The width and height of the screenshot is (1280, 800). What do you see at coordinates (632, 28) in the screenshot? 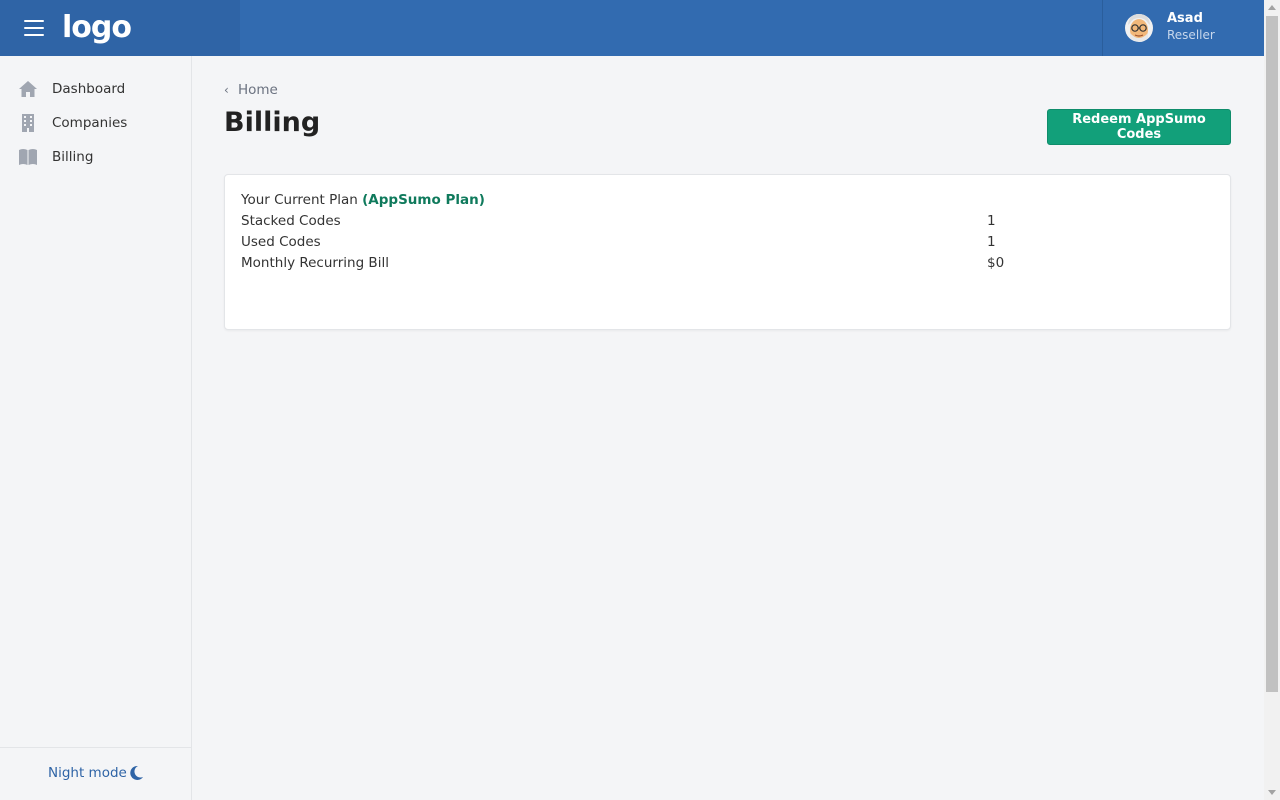
I see `top-bar: logo Asad Reseller` at bounding box center [632, 28].